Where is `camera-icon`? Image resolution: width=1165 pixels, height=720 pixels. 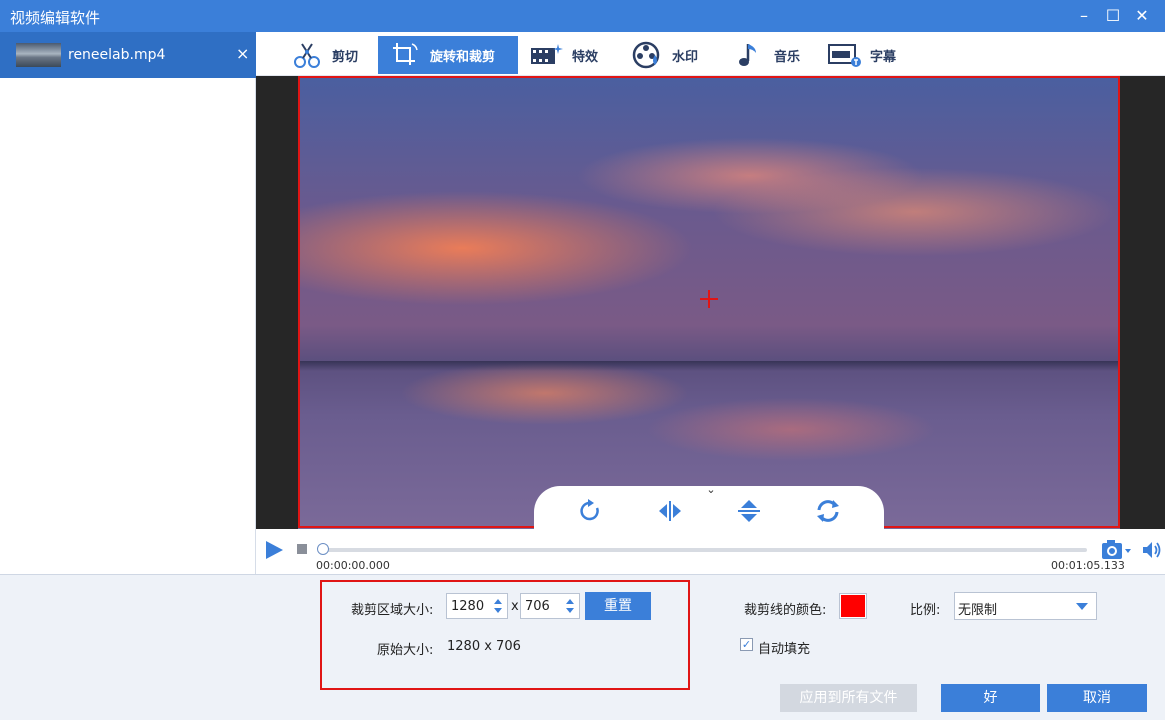
camera-icon is located at coordinates (1116, 549).